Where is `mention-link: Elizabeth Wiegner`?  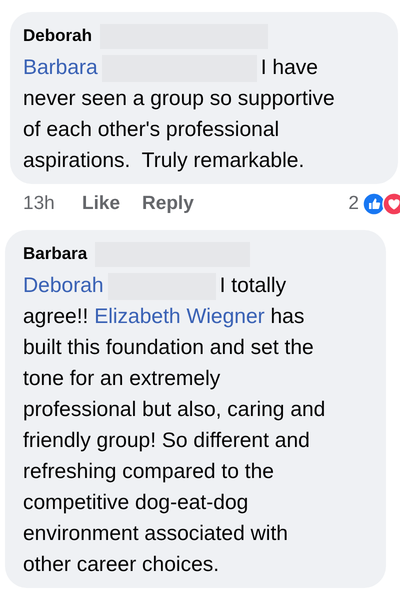
mention-link: Elizabeth Wiegner is located at coordinates (179, 316).